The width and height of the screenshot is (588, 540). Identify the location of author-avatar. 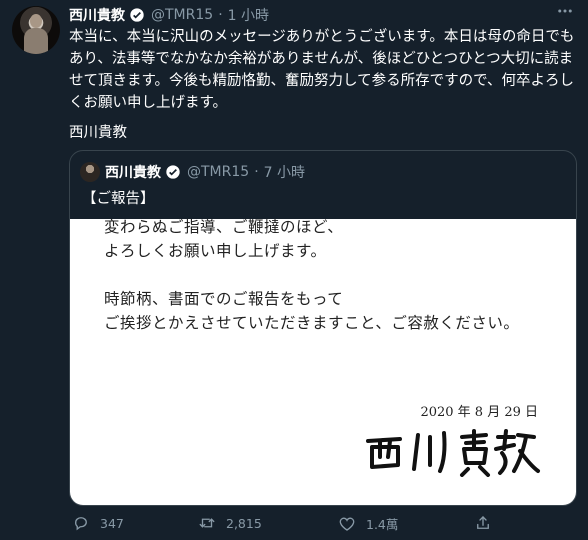
(36, 30).